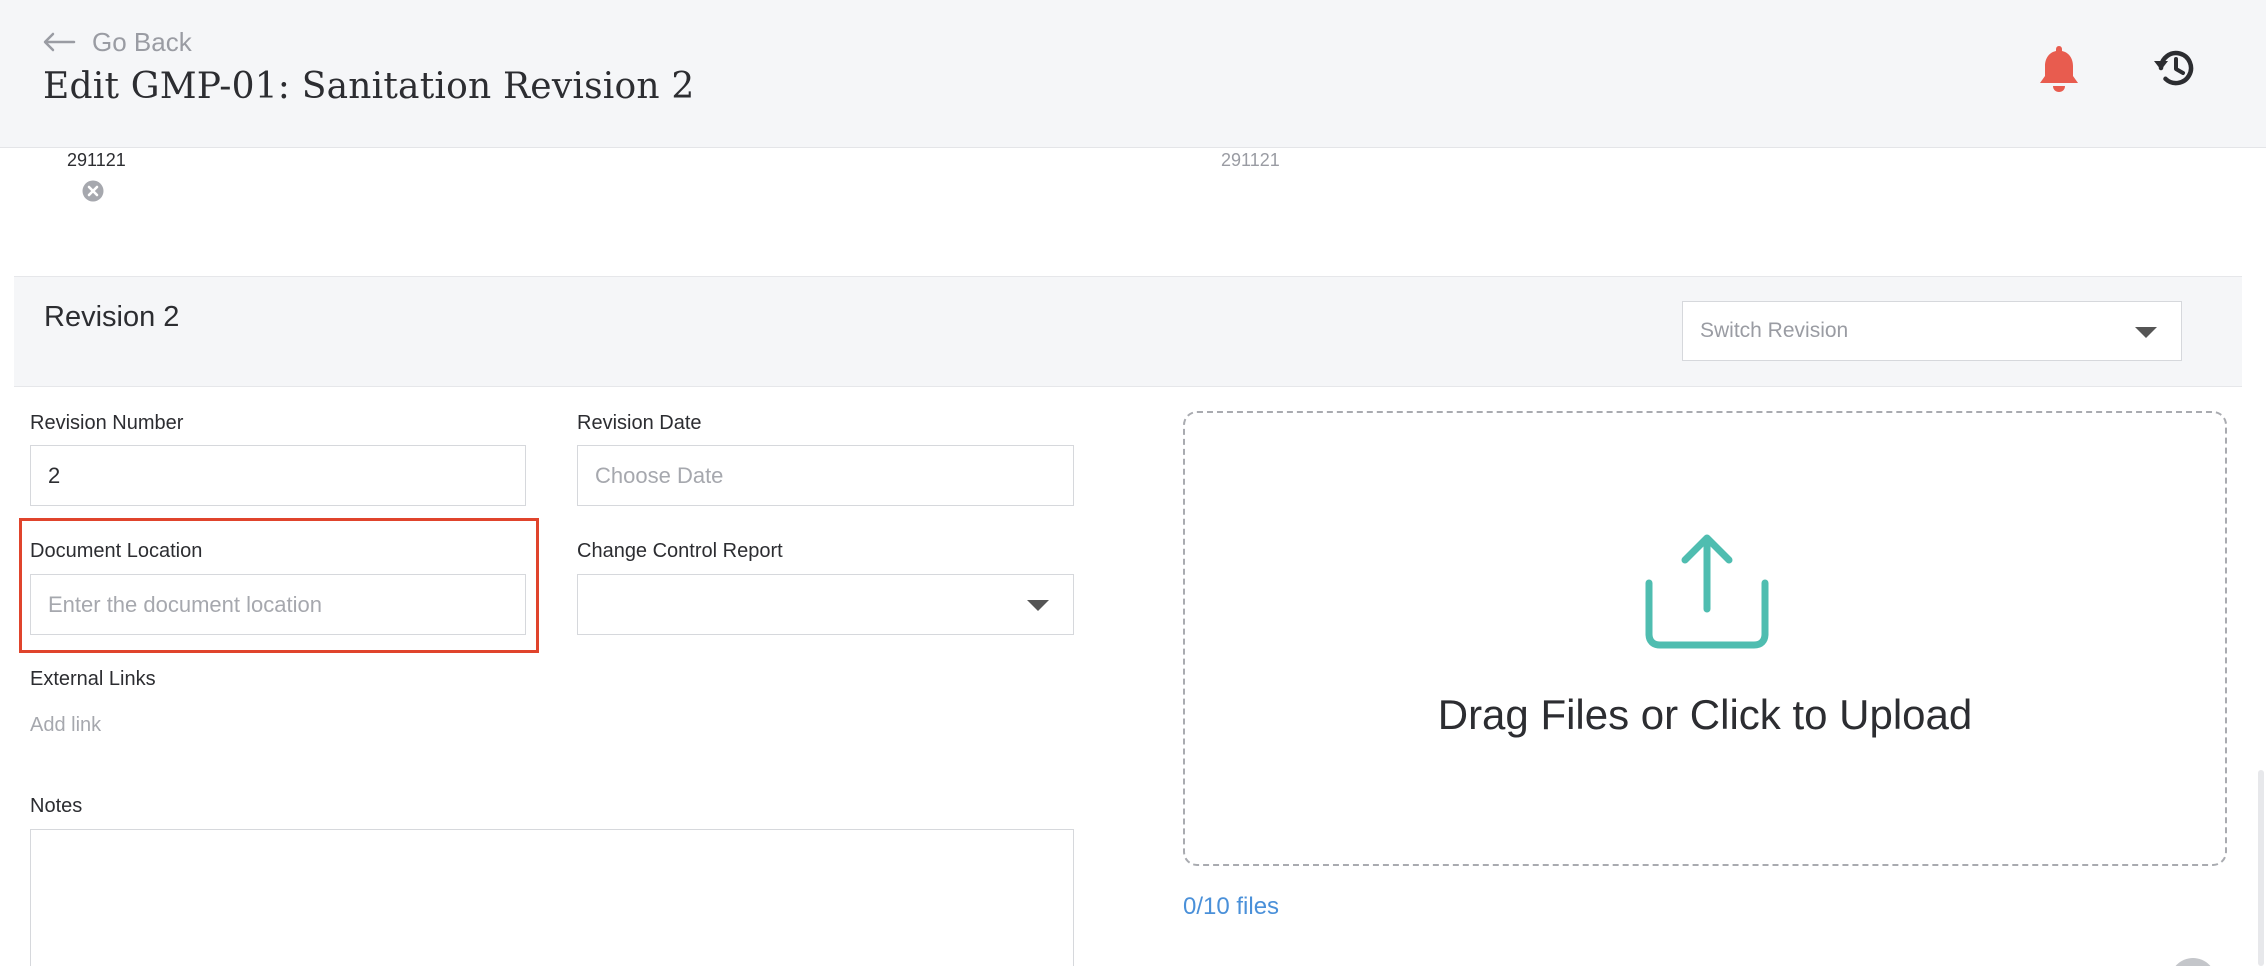 This screenshot has height=966, width=2266. What do you see at coordinates (680, 551) in the screenshot?
I see `change-control-report-label: Change Control Report` at bounding box center [680, 551].